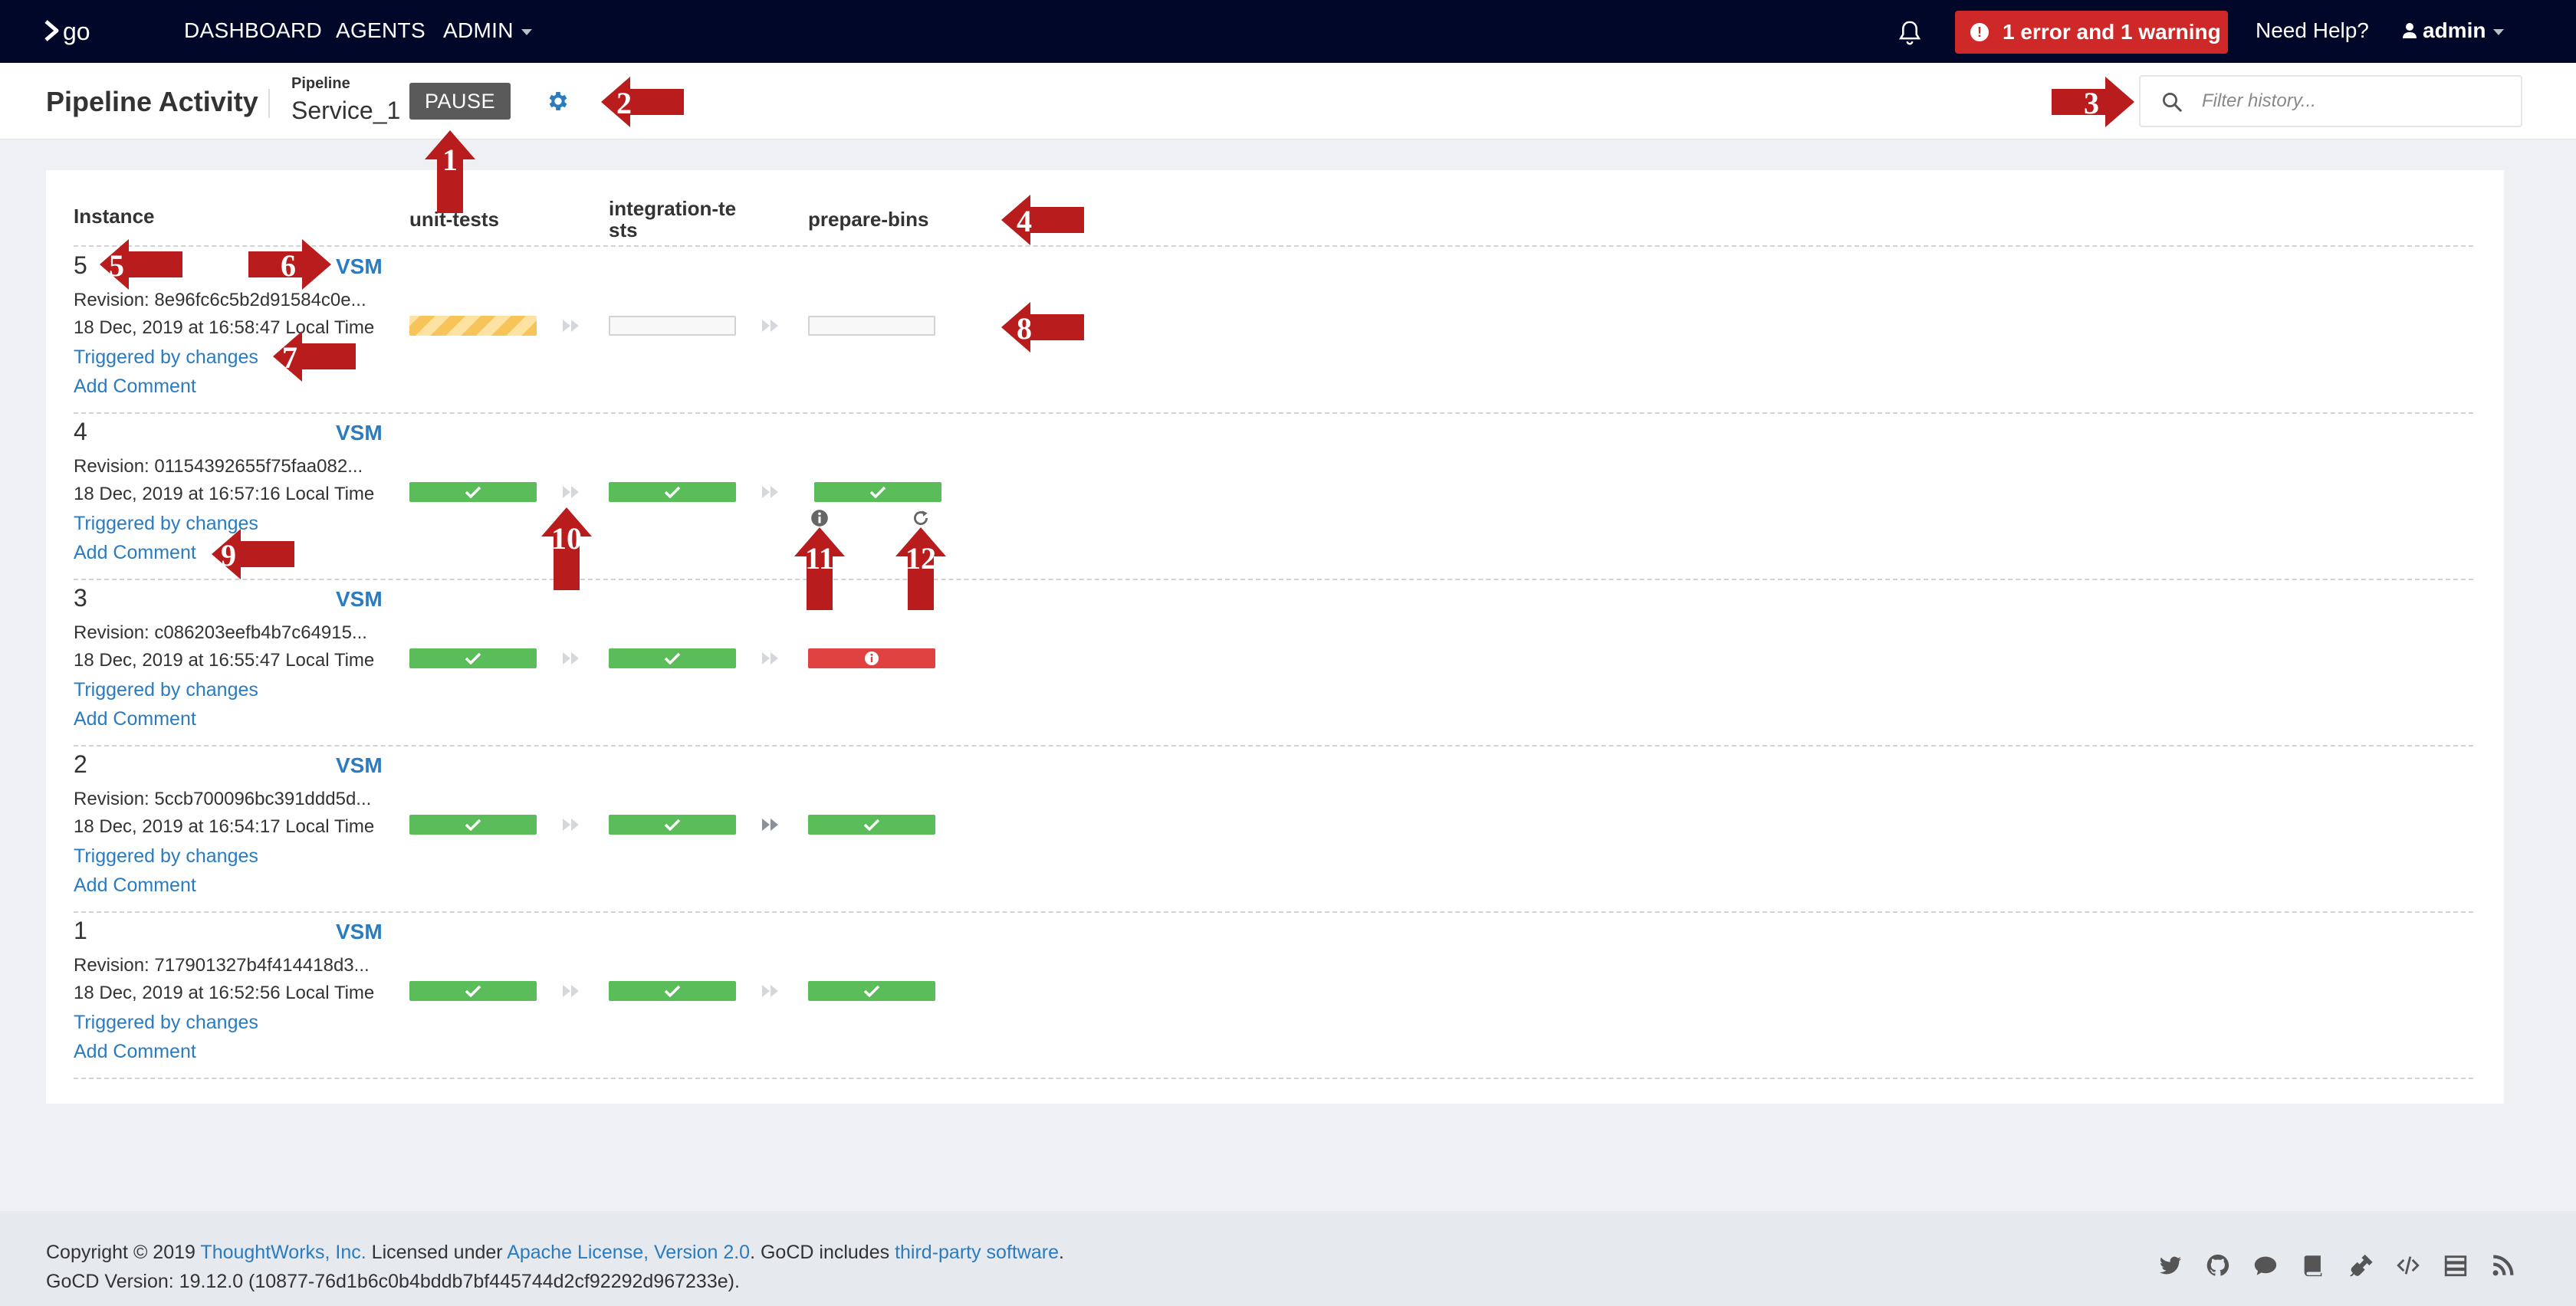 The image size is (2576, 1306). I want to click on instance-counter: 1, so click(80, 931).